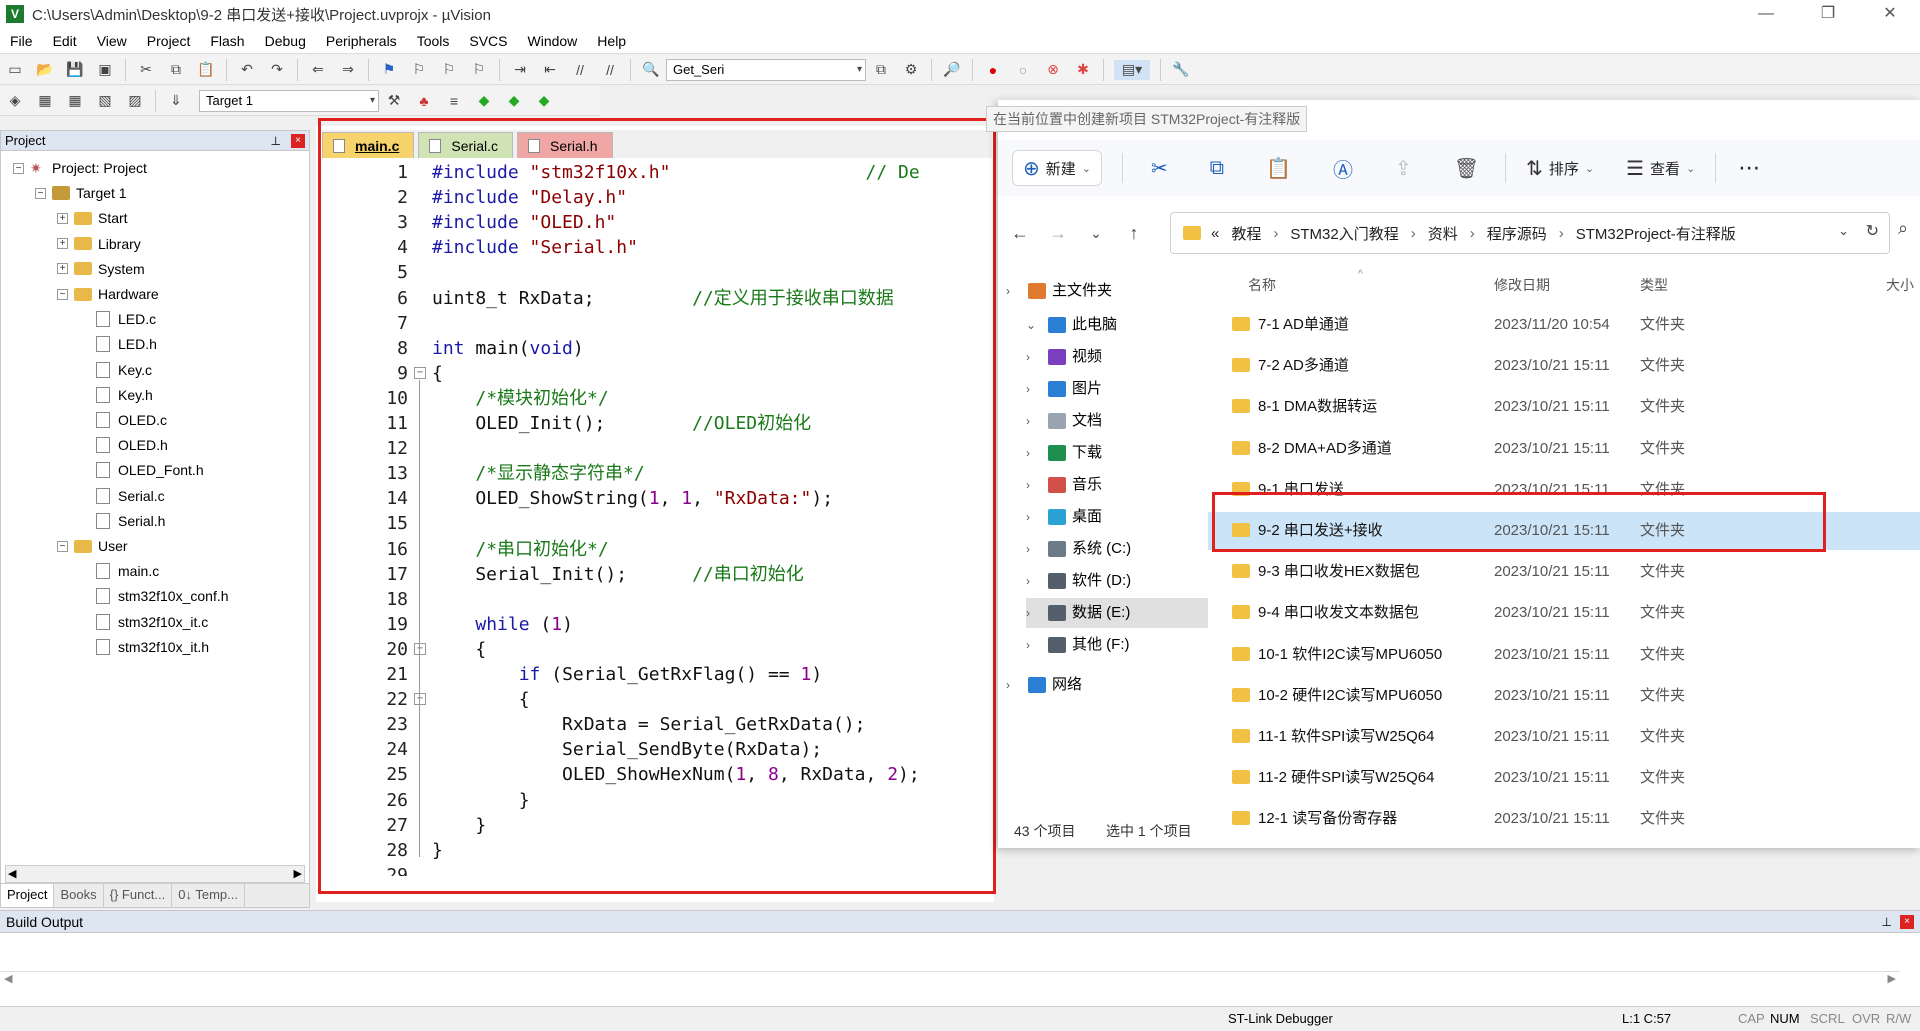 The image size is (1920, 1031). What do you see at coordinates (1281, 168) in the screenshot?
I see `paste-button: 📋` at bounding box center [1281, 168].